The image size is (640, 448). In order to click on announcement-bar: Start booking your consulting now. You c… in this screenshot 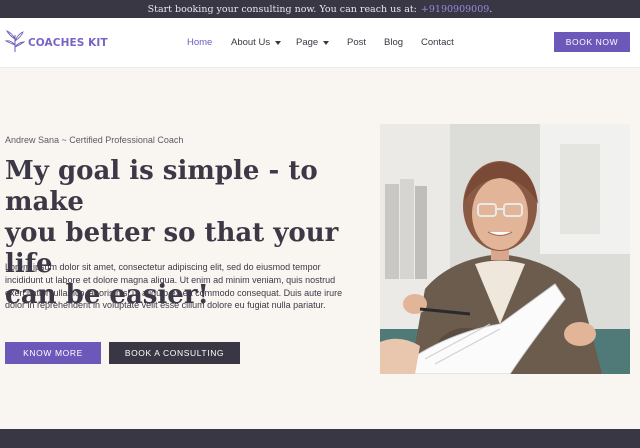, I will do `click(320, 9)`.